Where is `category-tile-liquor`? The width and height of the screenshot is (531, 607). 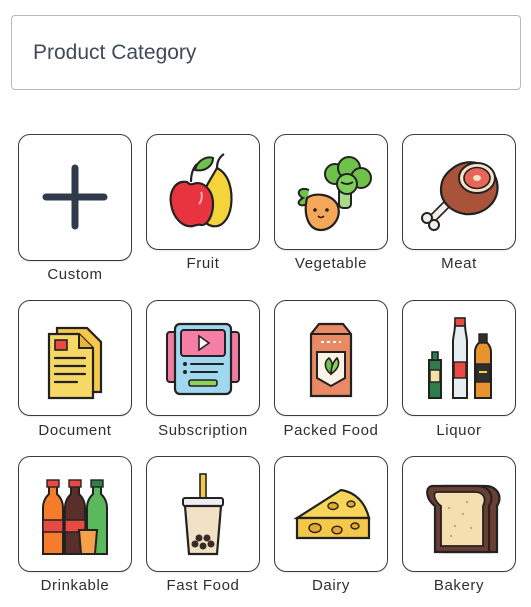 category-tile-liquor is located at coordinates (459, 358).